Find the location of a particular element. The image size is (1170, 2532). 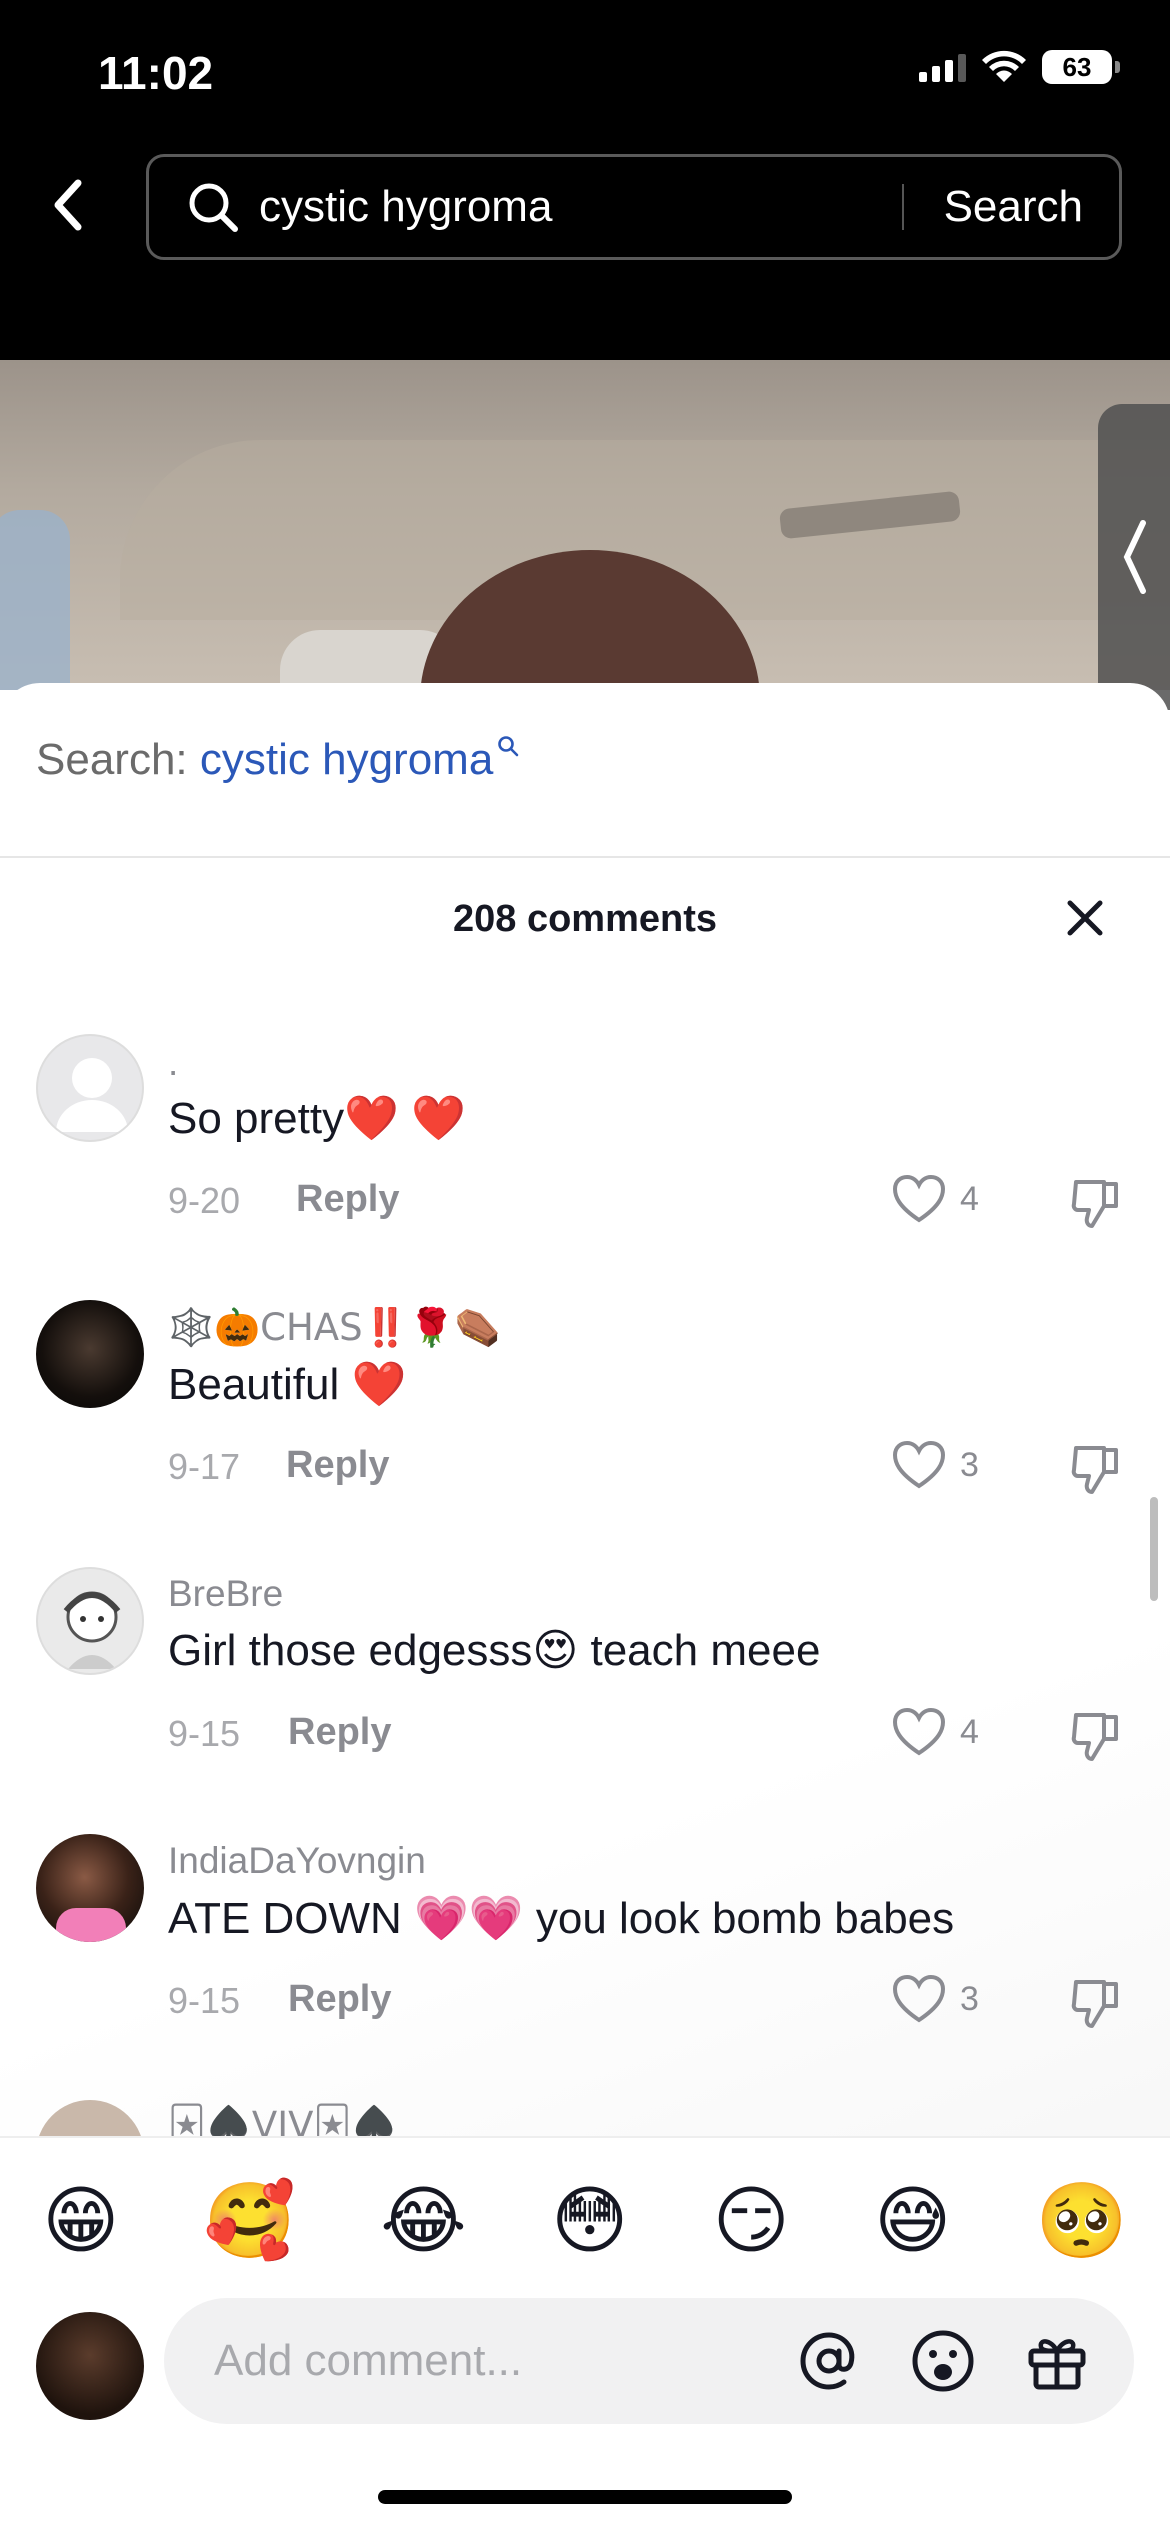

video-frame-headrest is located at coordinates (35, 600).